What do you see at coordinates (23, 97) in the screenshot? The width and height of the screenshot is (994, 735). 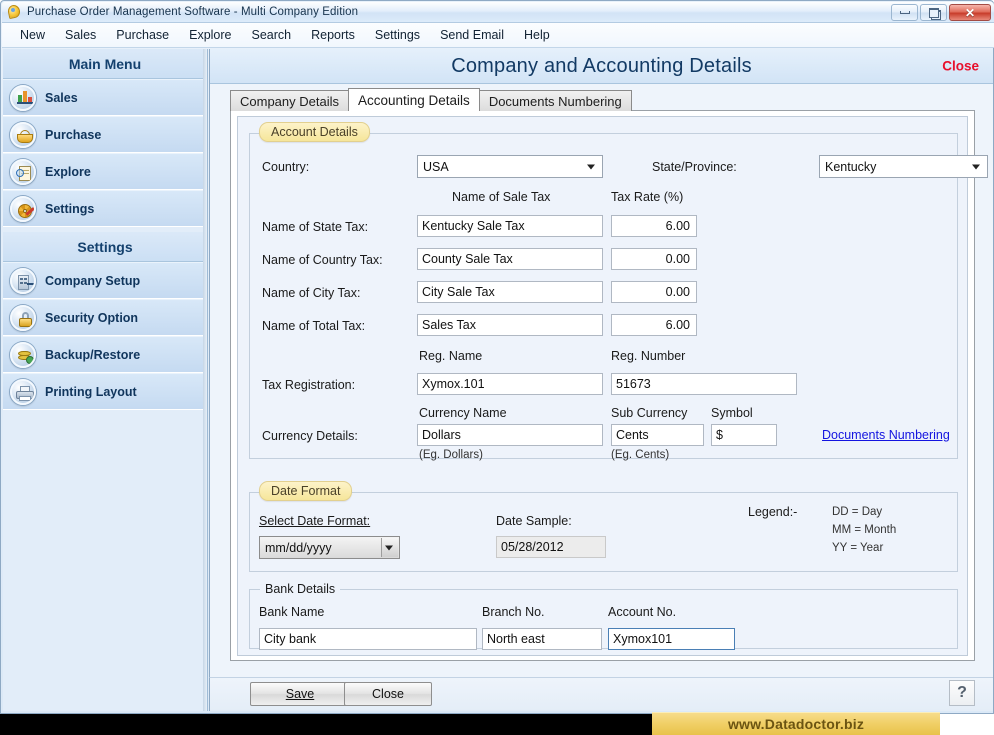 I see `chart-icon` at bounding box center [23, 97].